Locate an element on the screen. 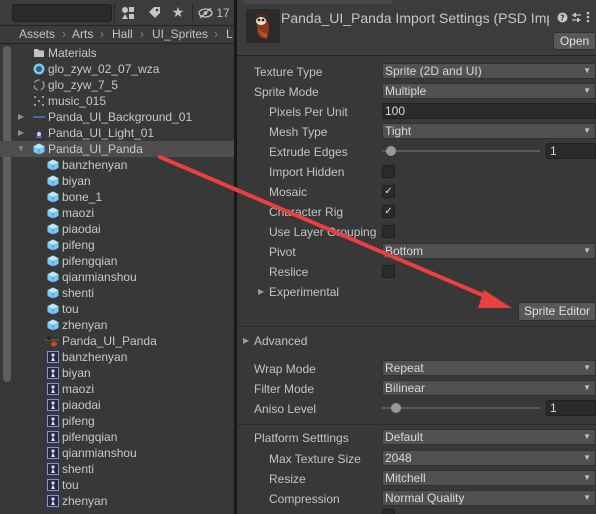 The height and width of the screenshot is (514, 596). project-tree-item: glo_zyw_7_5 is located at coordinates (117, 85).